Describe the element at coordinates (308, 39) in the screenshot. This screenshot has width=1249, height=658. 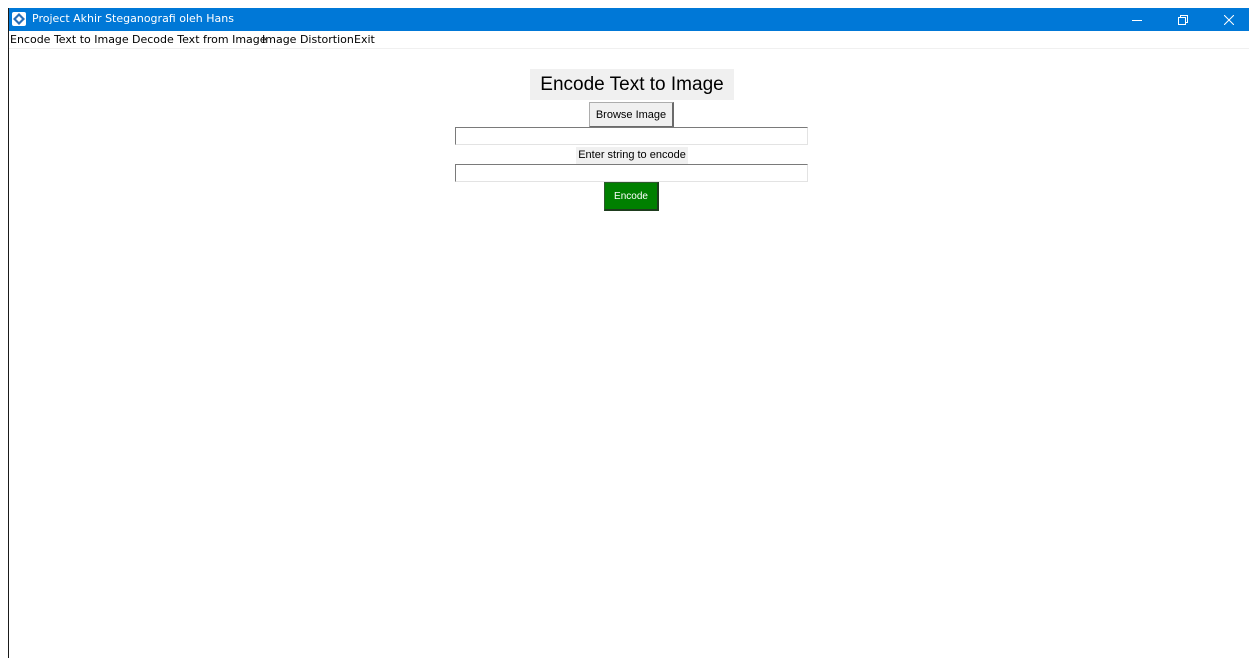
I see `menu-image-distortion: Image Distortion` at that location.